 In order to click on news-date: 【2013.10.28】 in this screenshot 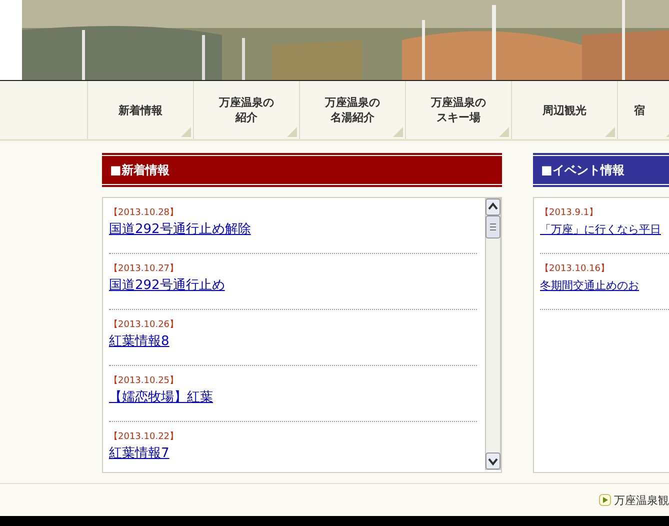, I will do `click(144, 213)`.